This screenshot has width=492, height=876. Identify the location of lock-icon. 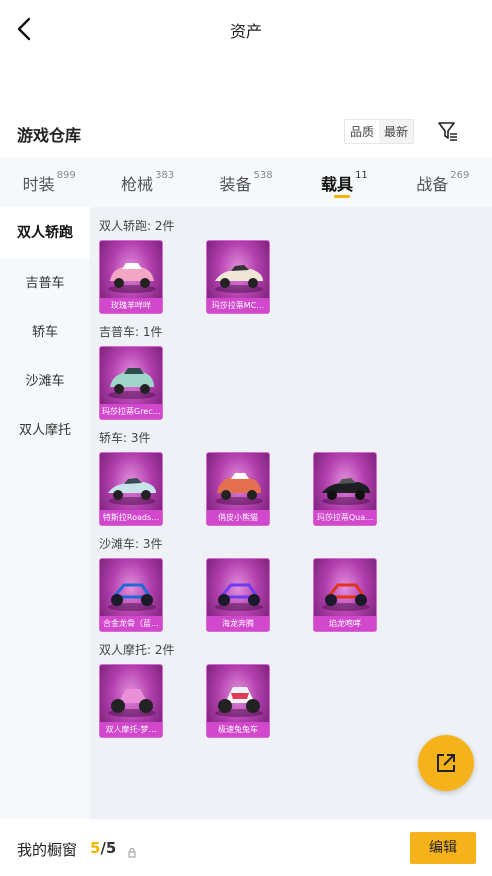
(132, 850).